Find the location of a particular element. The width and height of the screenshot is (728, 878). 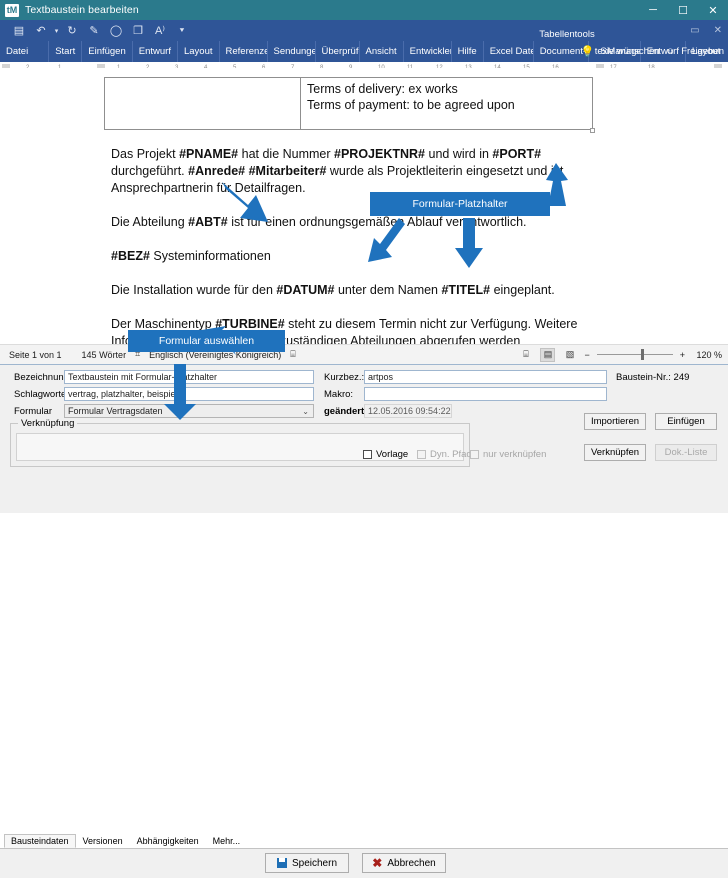

redo-icon: ↻ is located at coordinates (72, 30).